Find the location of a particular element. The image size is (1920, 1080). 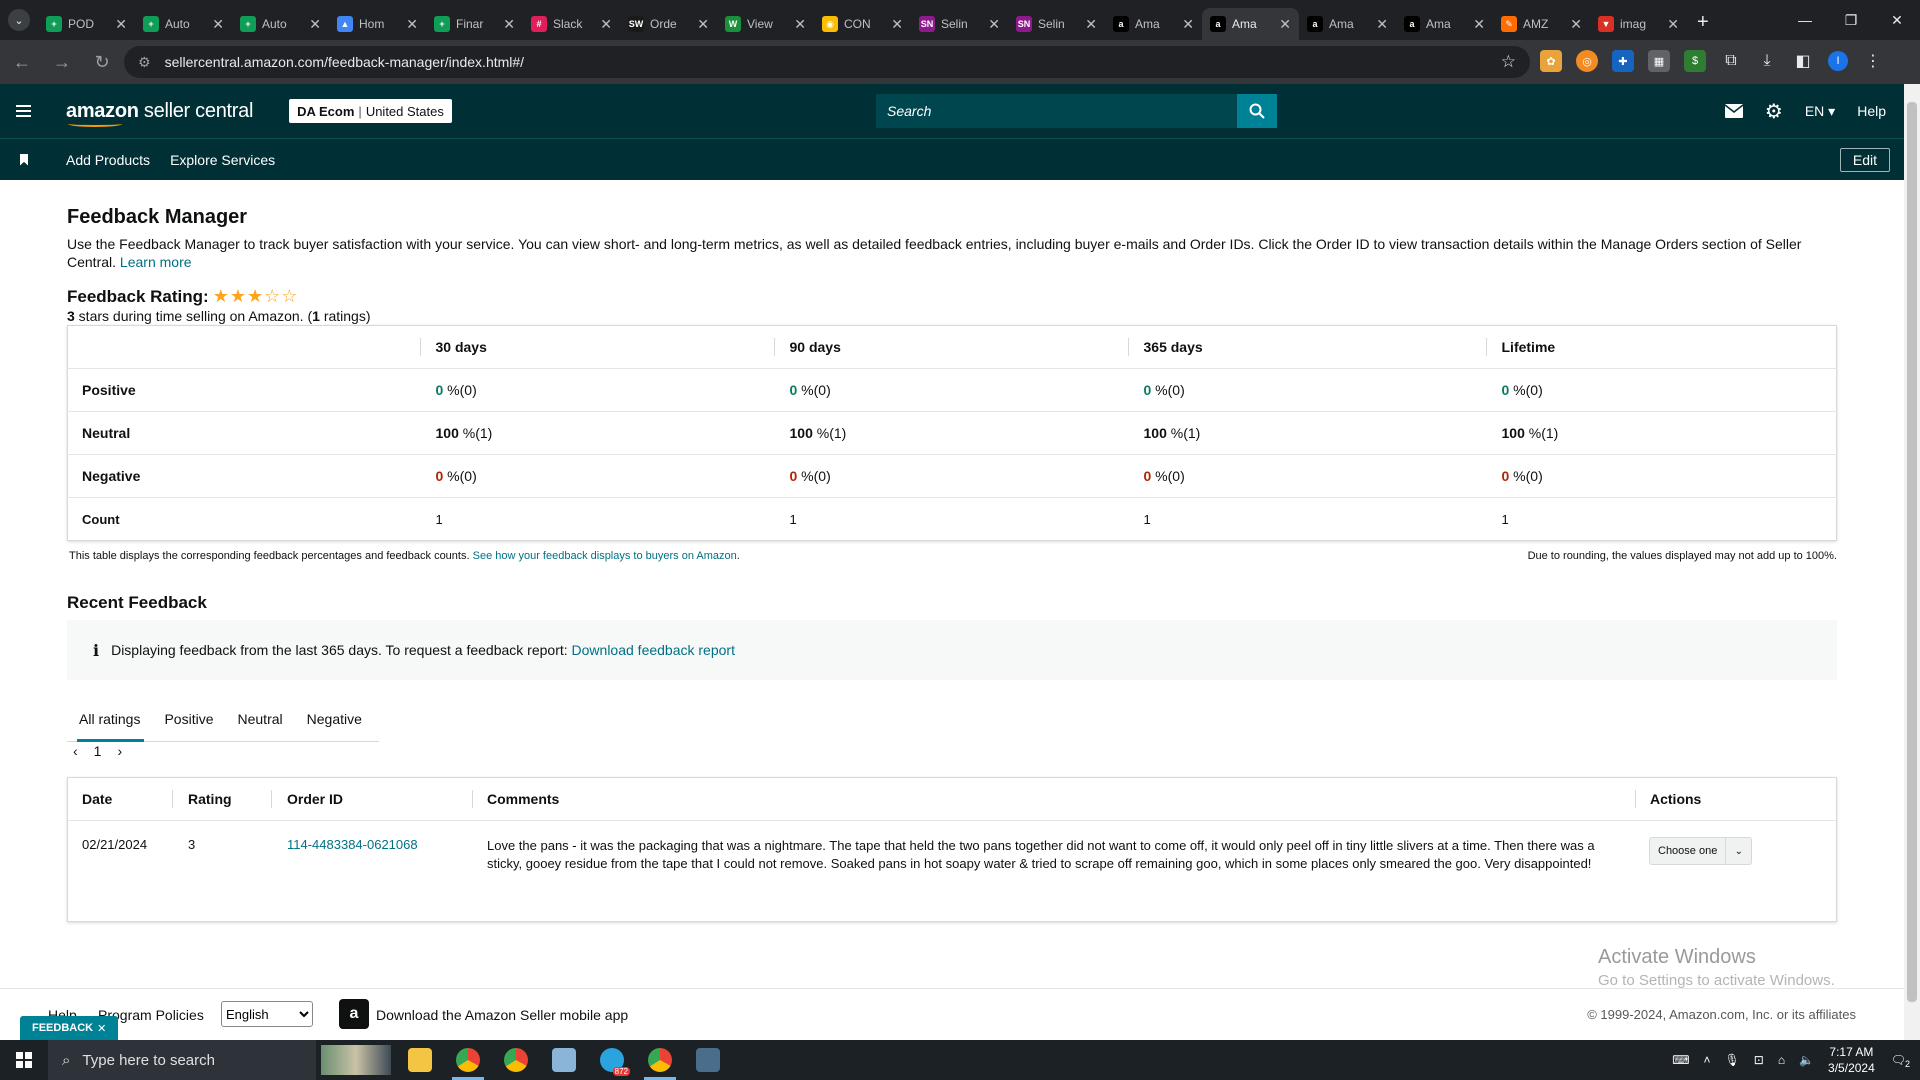

taskbar-notes is located at coordinates (564, 1060).